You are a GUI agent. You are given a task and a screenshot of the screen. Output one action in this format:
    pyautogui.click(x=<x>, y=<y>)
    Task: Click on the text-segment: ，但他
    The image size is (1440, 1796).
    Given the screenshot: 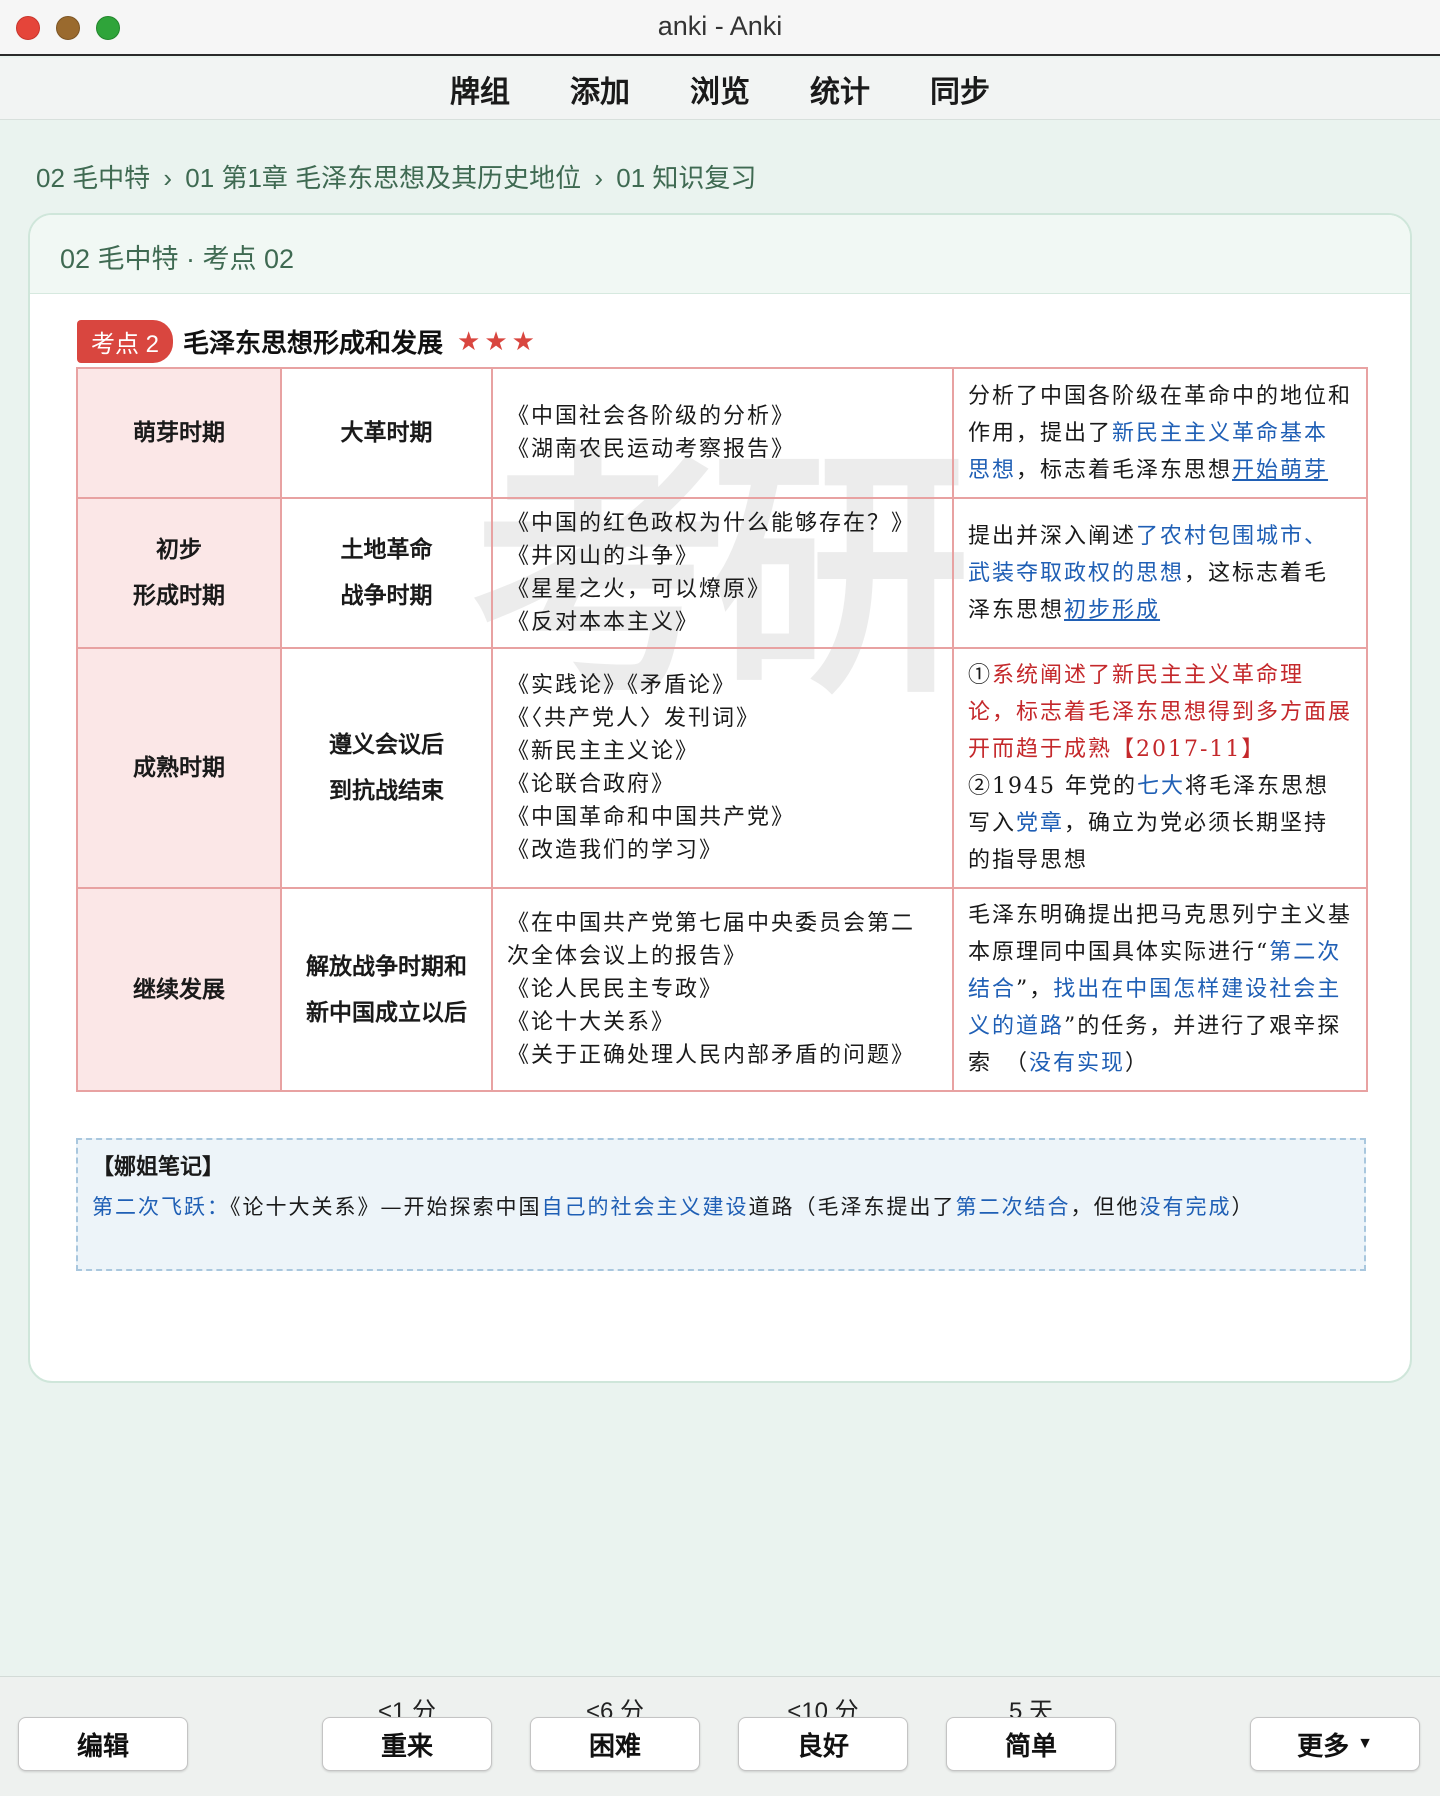 What is the action you would take?
    pyautogui.click(x=1105, y=1207)
    